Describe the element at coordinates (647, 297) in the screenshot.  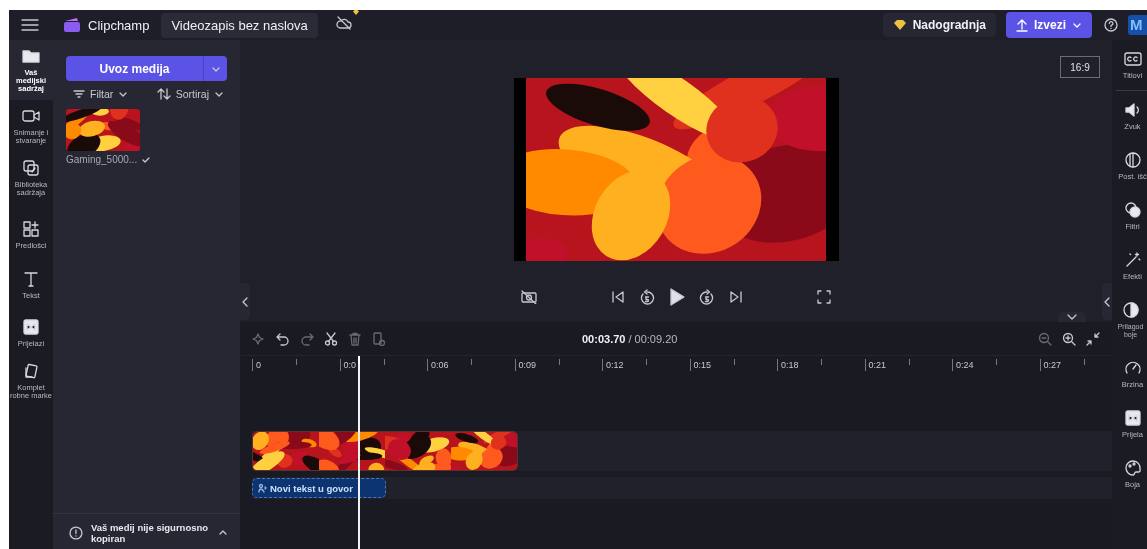
I see `rewind-5-icon` at that location.